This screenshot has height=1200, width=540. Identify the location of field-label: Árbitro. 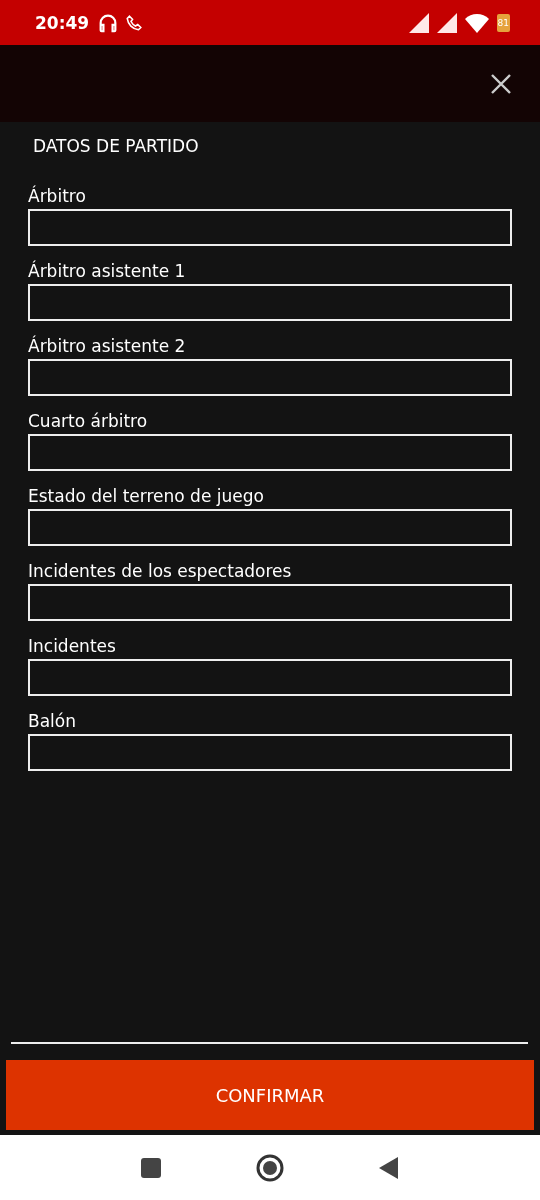
(57, 196).